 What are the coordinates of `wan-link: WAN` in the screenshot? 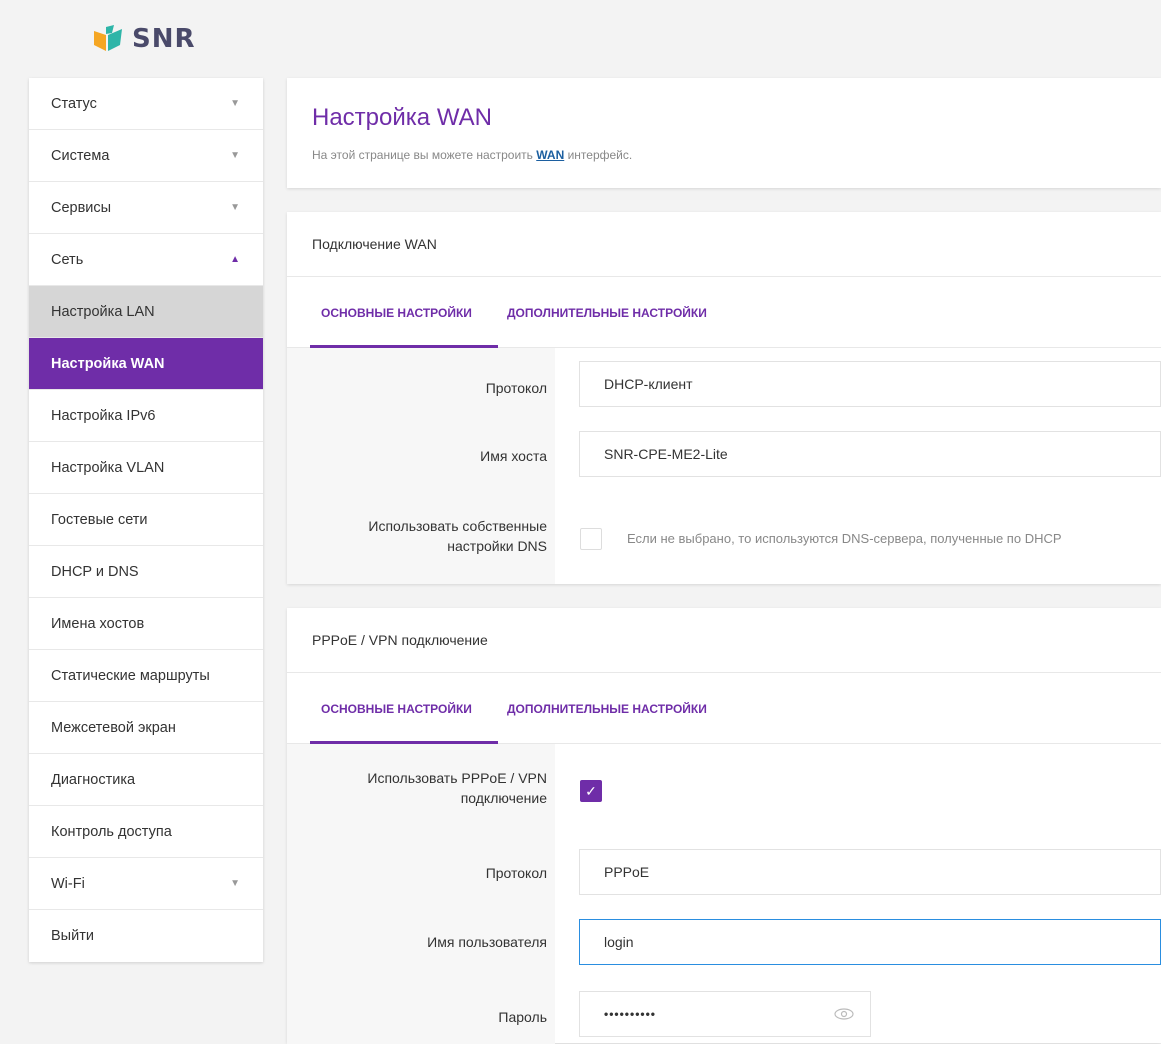 It's located at (550, 155).